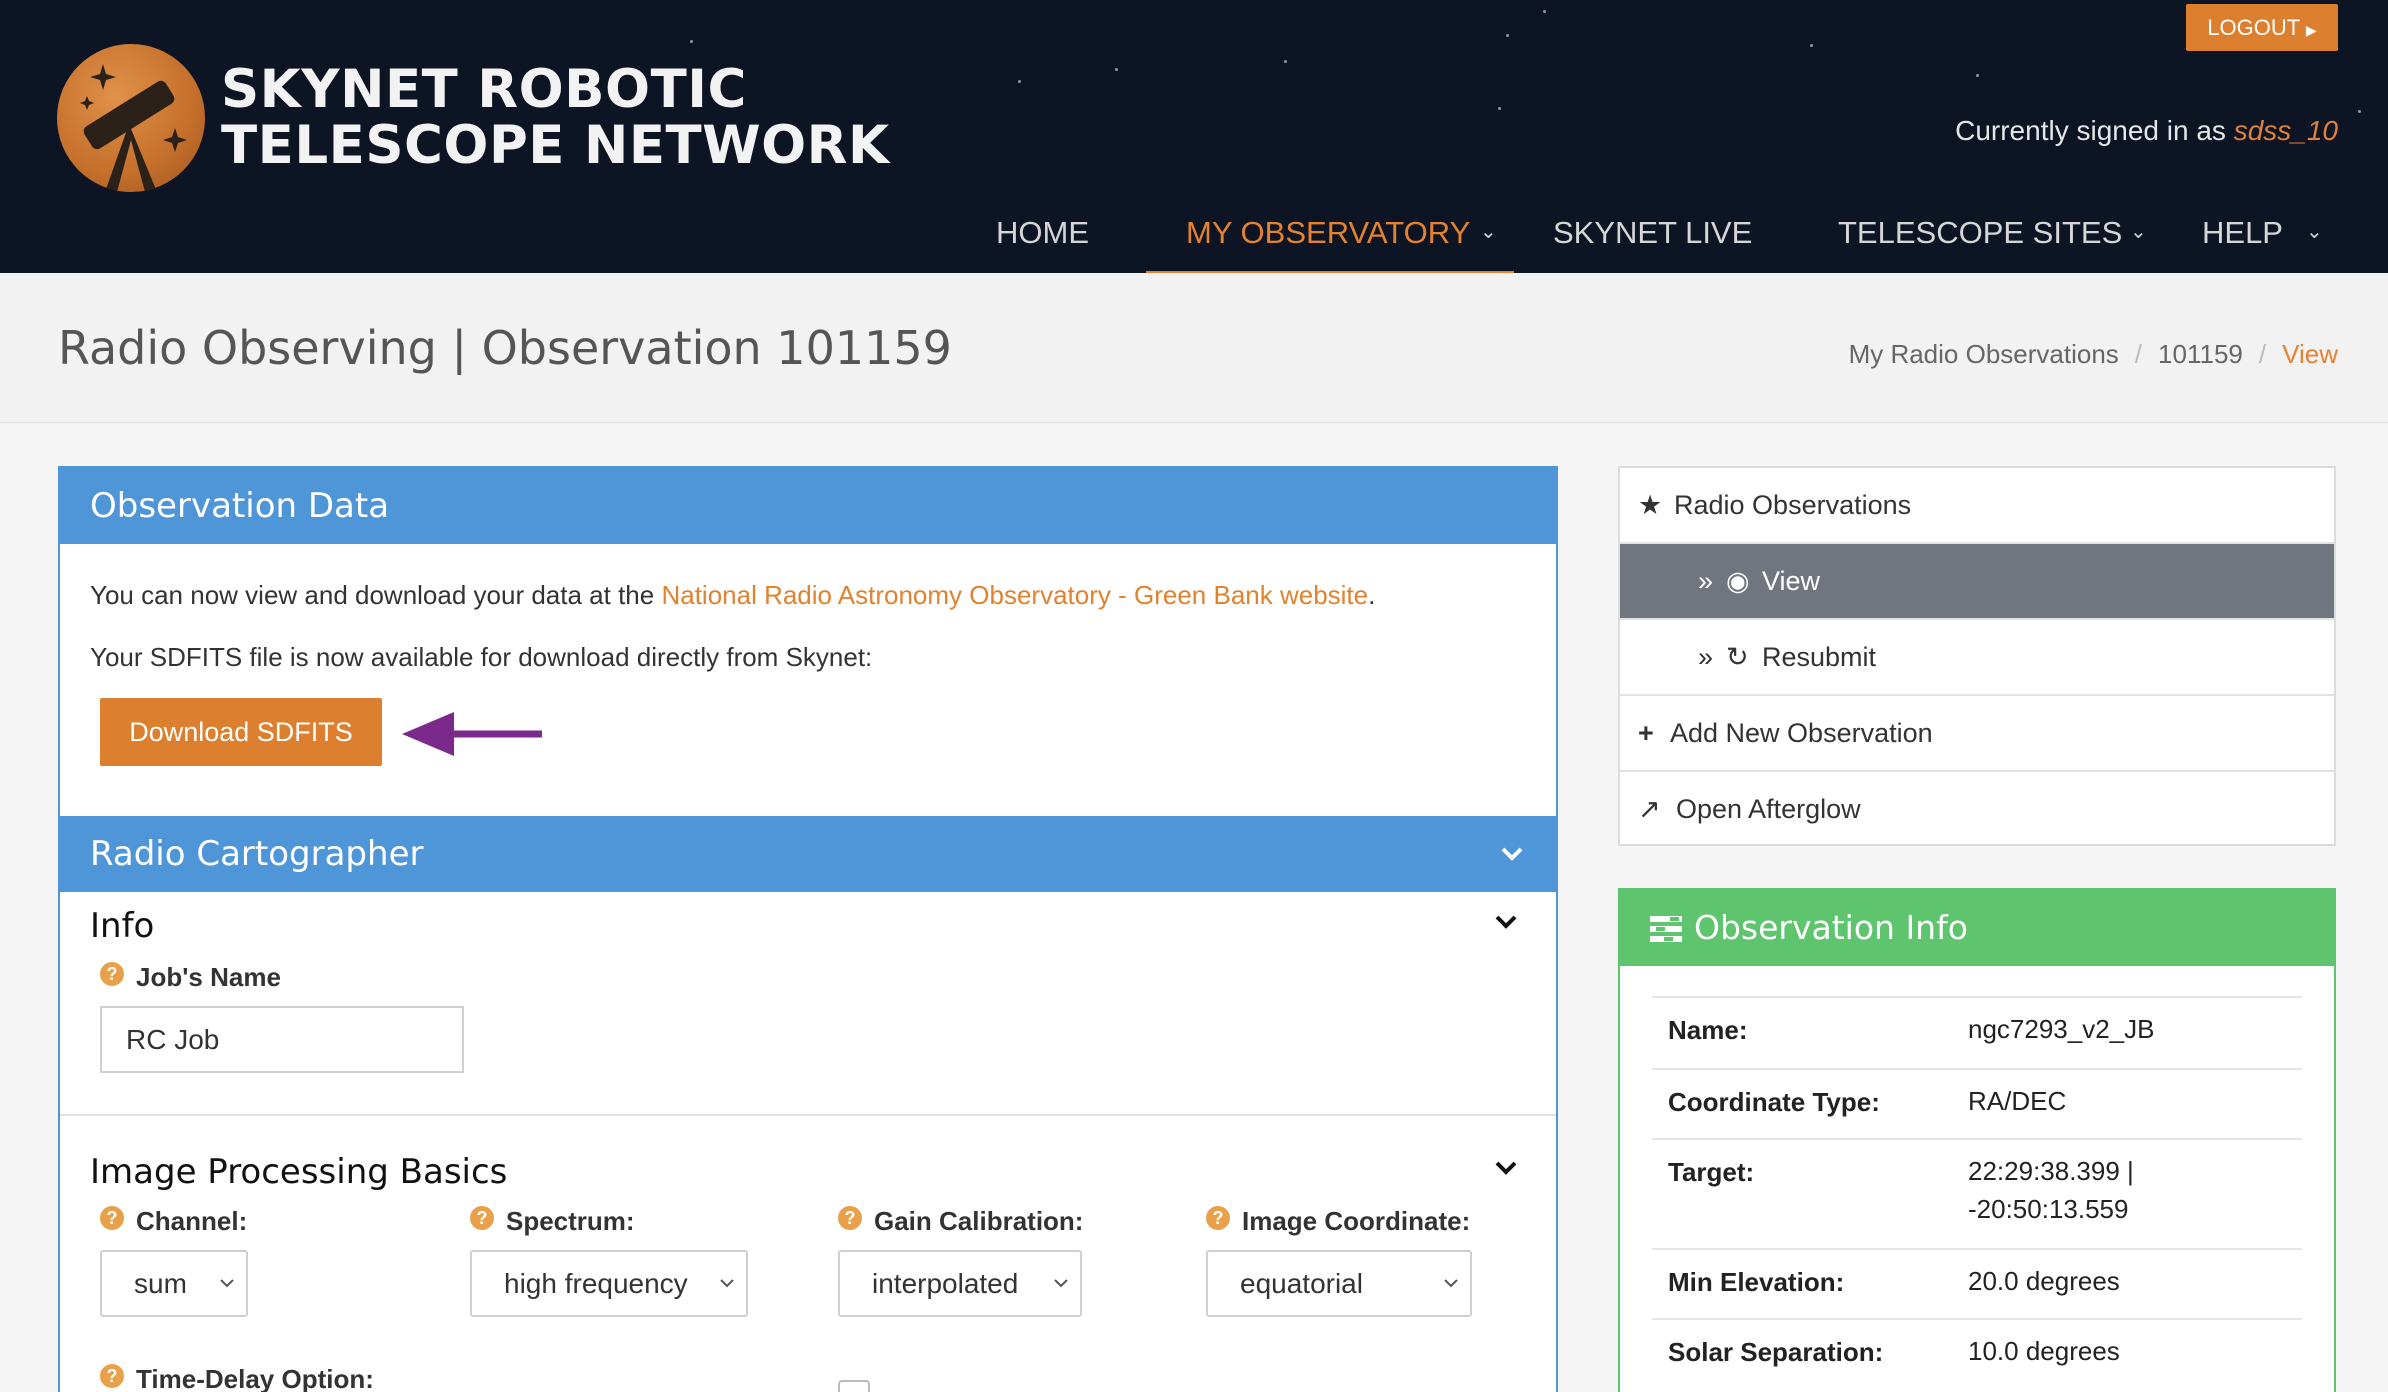  What do you see at coordinates (2242, 233) in the screenshot?
I see `nav-help: HELP` at bounding box center [2242, 233].